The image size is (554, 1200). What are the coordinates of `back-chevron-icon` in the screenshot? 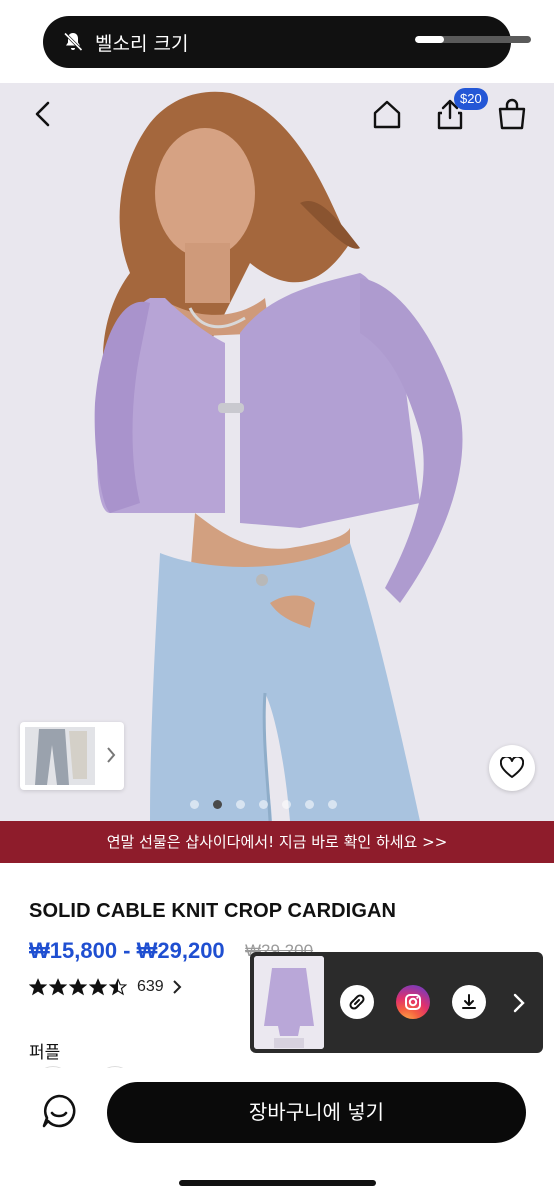 It's located at (43, 114).